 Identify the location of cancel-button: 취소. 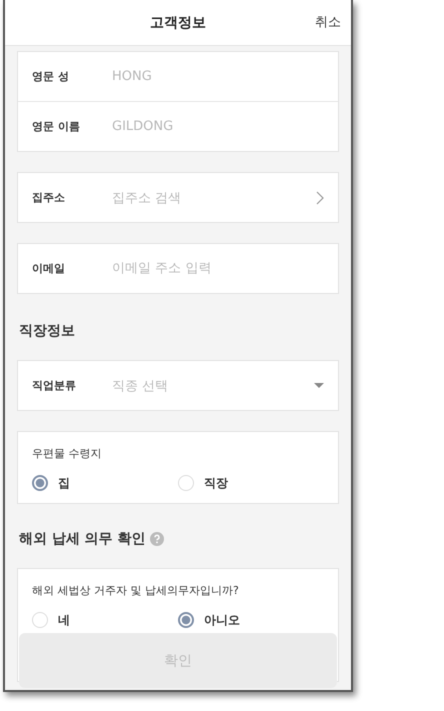
(328, 22).